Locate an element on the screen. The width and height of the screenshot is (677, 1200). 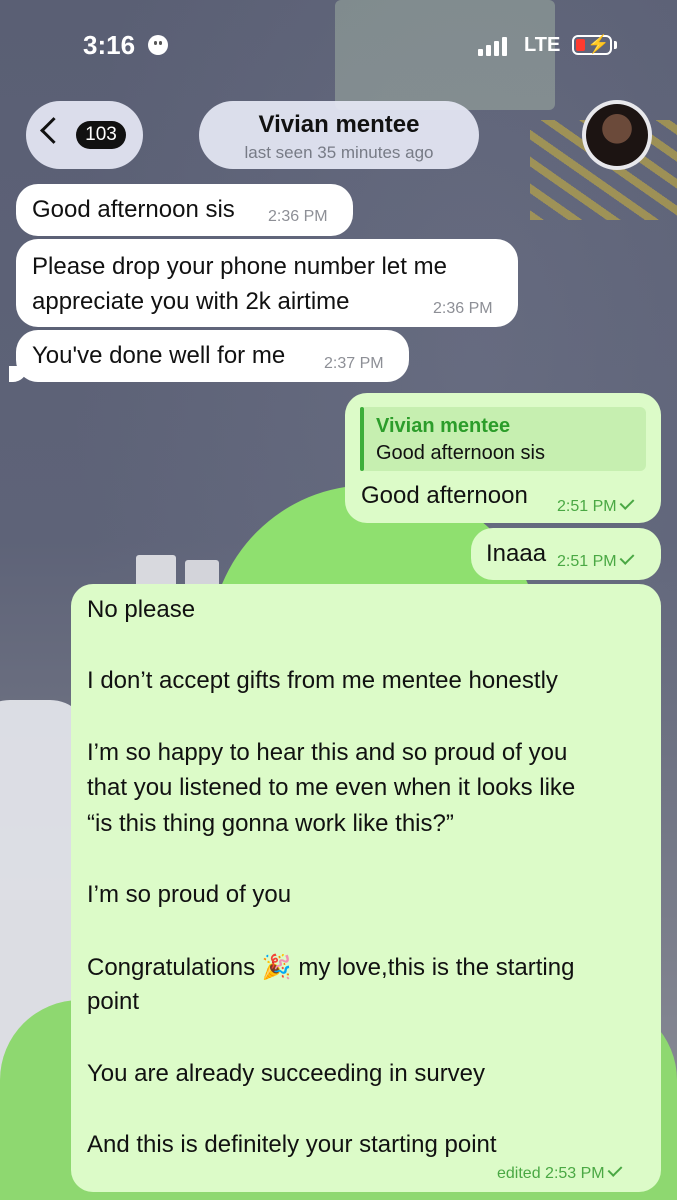
reply-text: Good afternoon sis is located at coordinates (460, 453).